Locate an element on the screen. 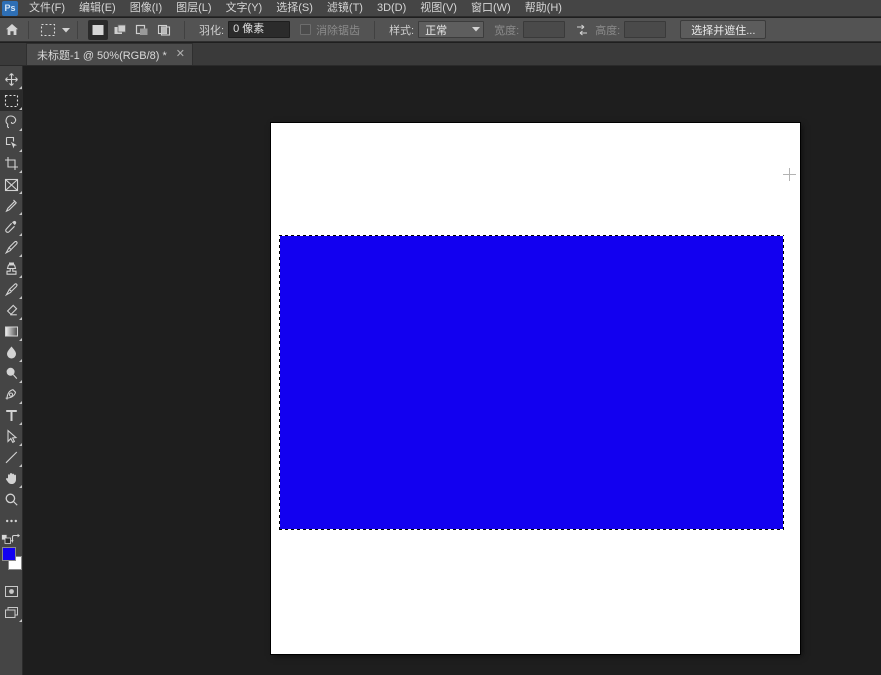  pen-tool is located at coordinates (11, 394).